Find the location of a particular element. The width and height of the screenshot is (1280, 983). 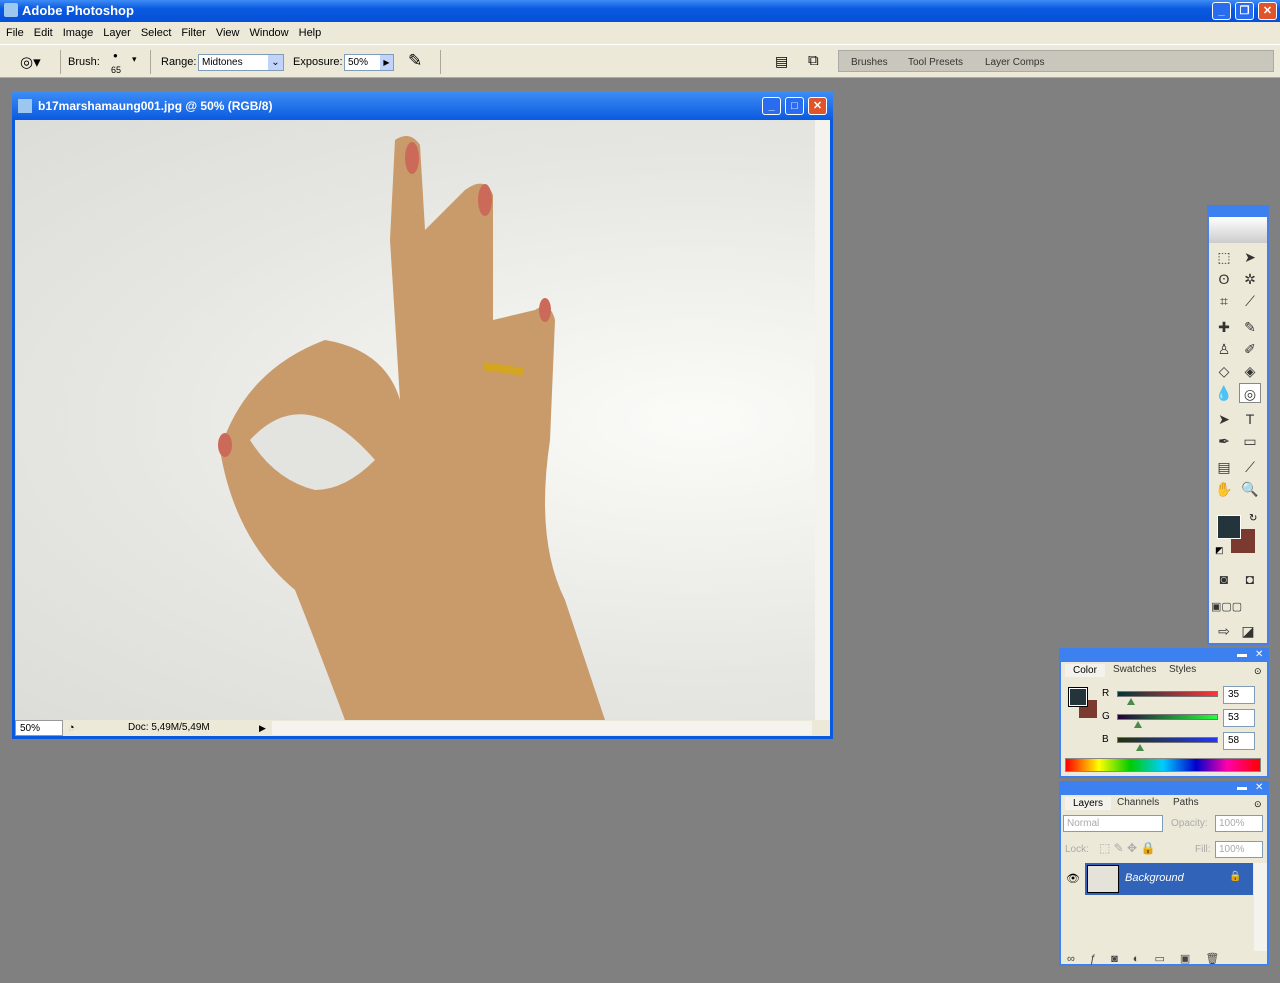

green-value-field: 53 is located at coordinates (1239, 718).